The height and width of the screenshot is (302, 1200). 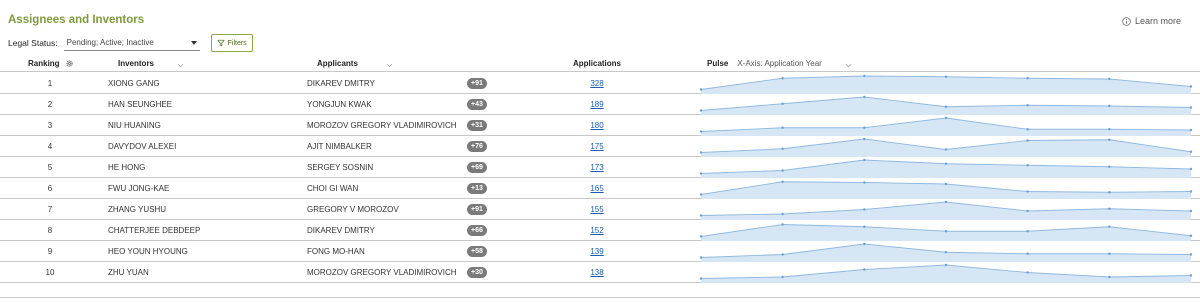 What do you see at coordinates (69, 63) in the screenshot?
I see `gear-icon` at bounding box center [69, 63].